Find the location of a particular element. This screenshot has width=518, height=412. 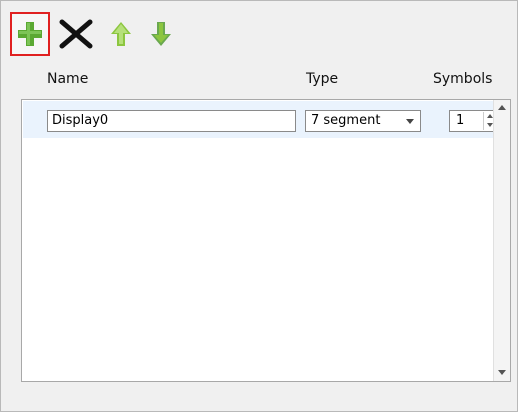

display-name-input: Display0 is located at coordinates (171, 121).